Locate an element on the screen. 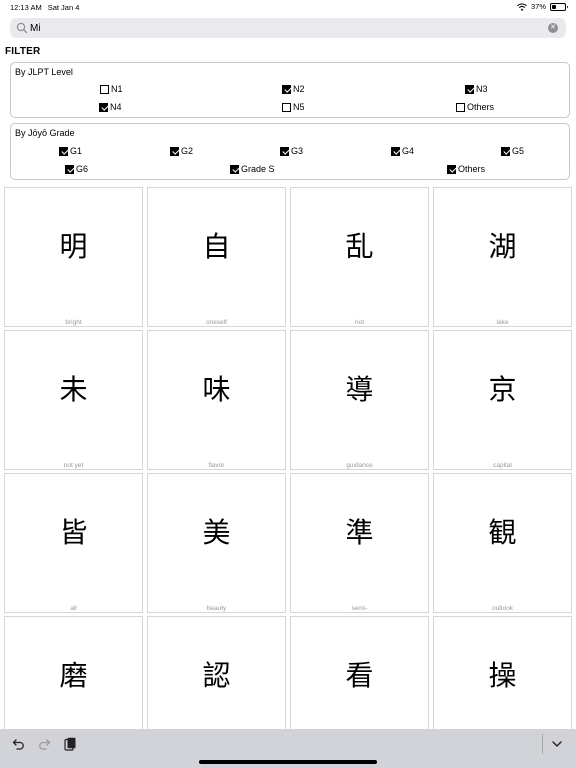  jlpt-option-others: Others is located at coordinates (475, 107).